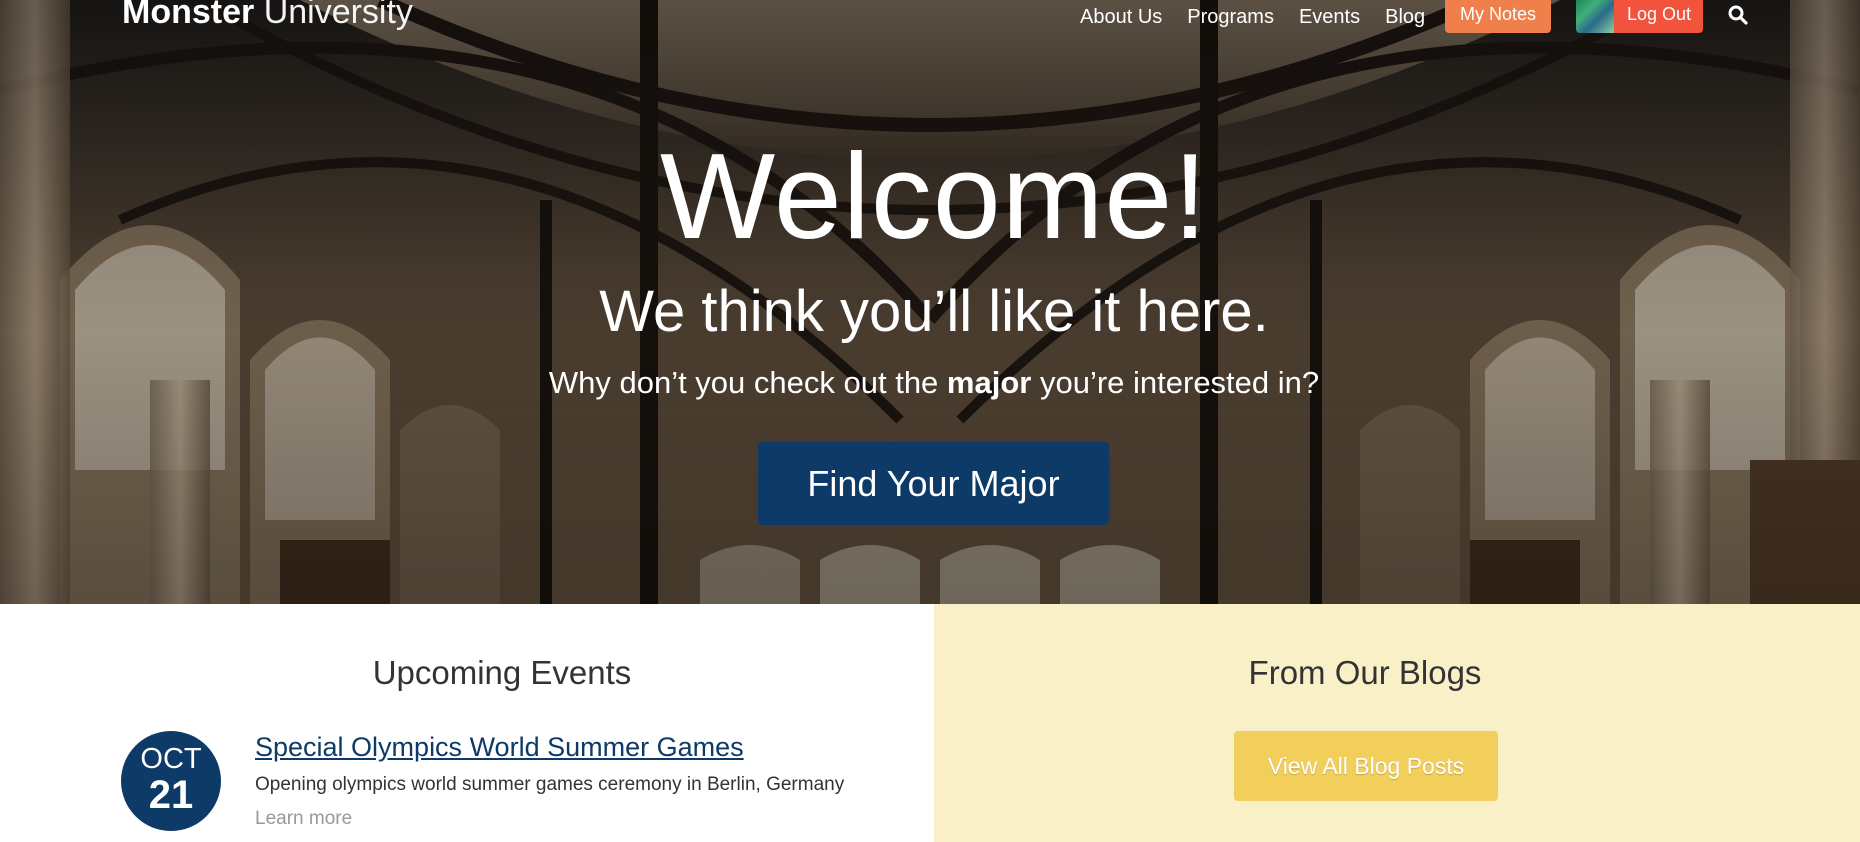  Describe the element at coordinates (1498, 16) in the screenshot. I see `my-notes-button: My Notes` at that location.